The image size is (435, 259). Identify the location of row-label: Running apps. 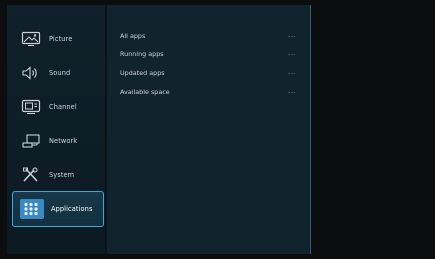
(142, 54).